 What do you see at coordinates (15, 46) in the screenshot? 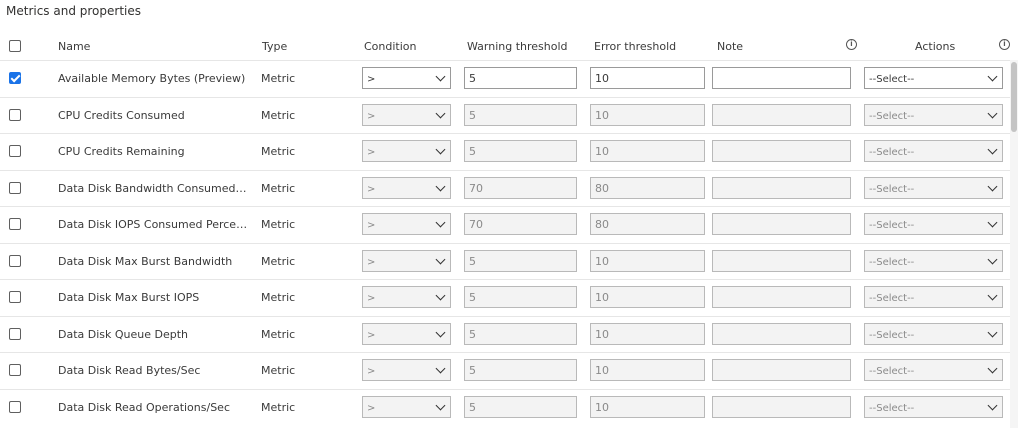
I see `select-all-checkbox` at bounding box center [15, 46].